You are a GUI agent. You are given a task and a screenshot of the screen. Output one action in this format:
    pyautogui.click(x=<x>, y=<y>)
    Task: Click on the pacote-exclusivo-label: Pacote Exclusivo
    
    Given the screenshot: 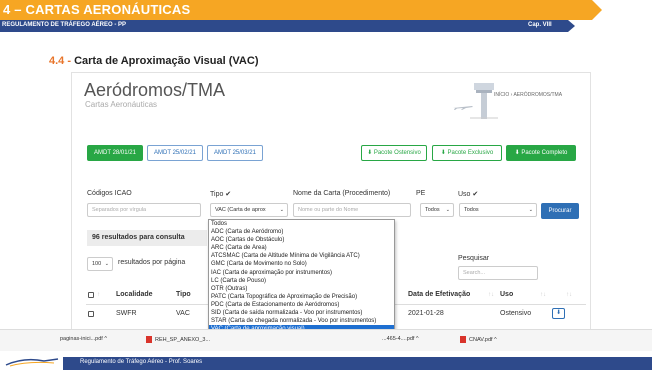 What is the action you would take?
    pyautogui.click(x=470, y=153)
    